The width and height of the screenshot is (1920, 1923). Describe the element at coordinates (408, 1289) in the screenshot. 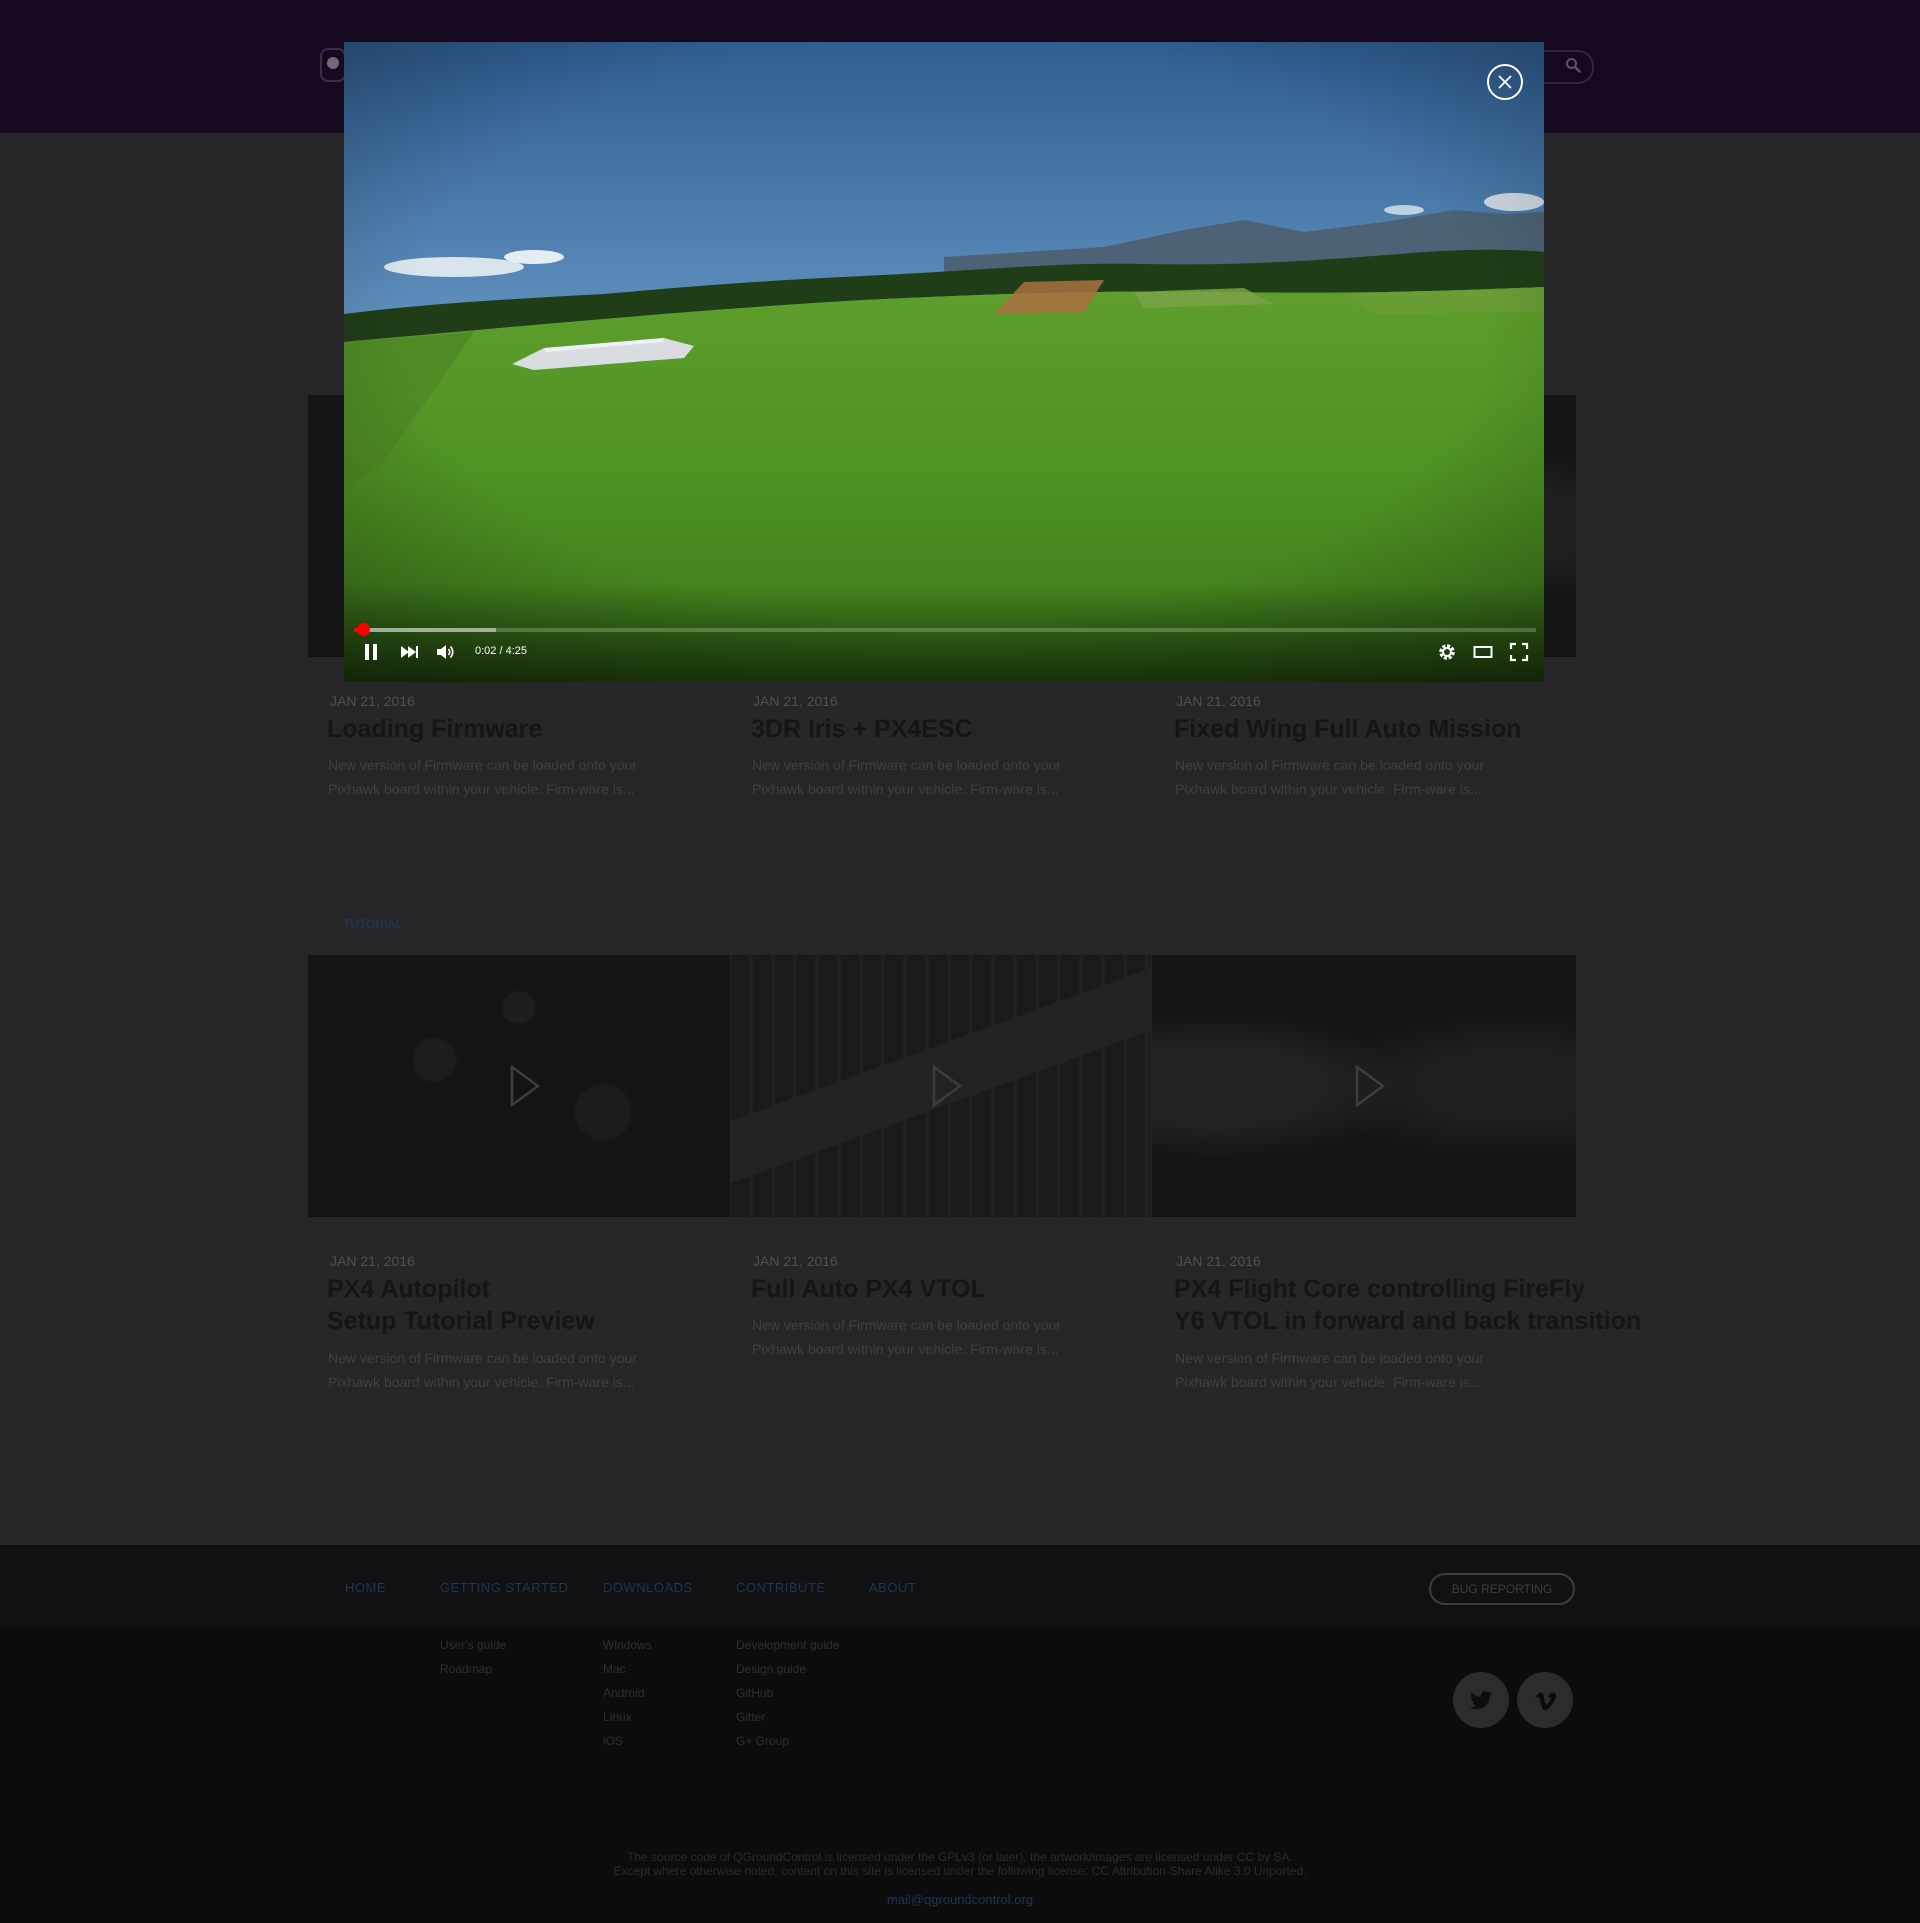

I see `card-title: PX4 Autopilot` at that location.